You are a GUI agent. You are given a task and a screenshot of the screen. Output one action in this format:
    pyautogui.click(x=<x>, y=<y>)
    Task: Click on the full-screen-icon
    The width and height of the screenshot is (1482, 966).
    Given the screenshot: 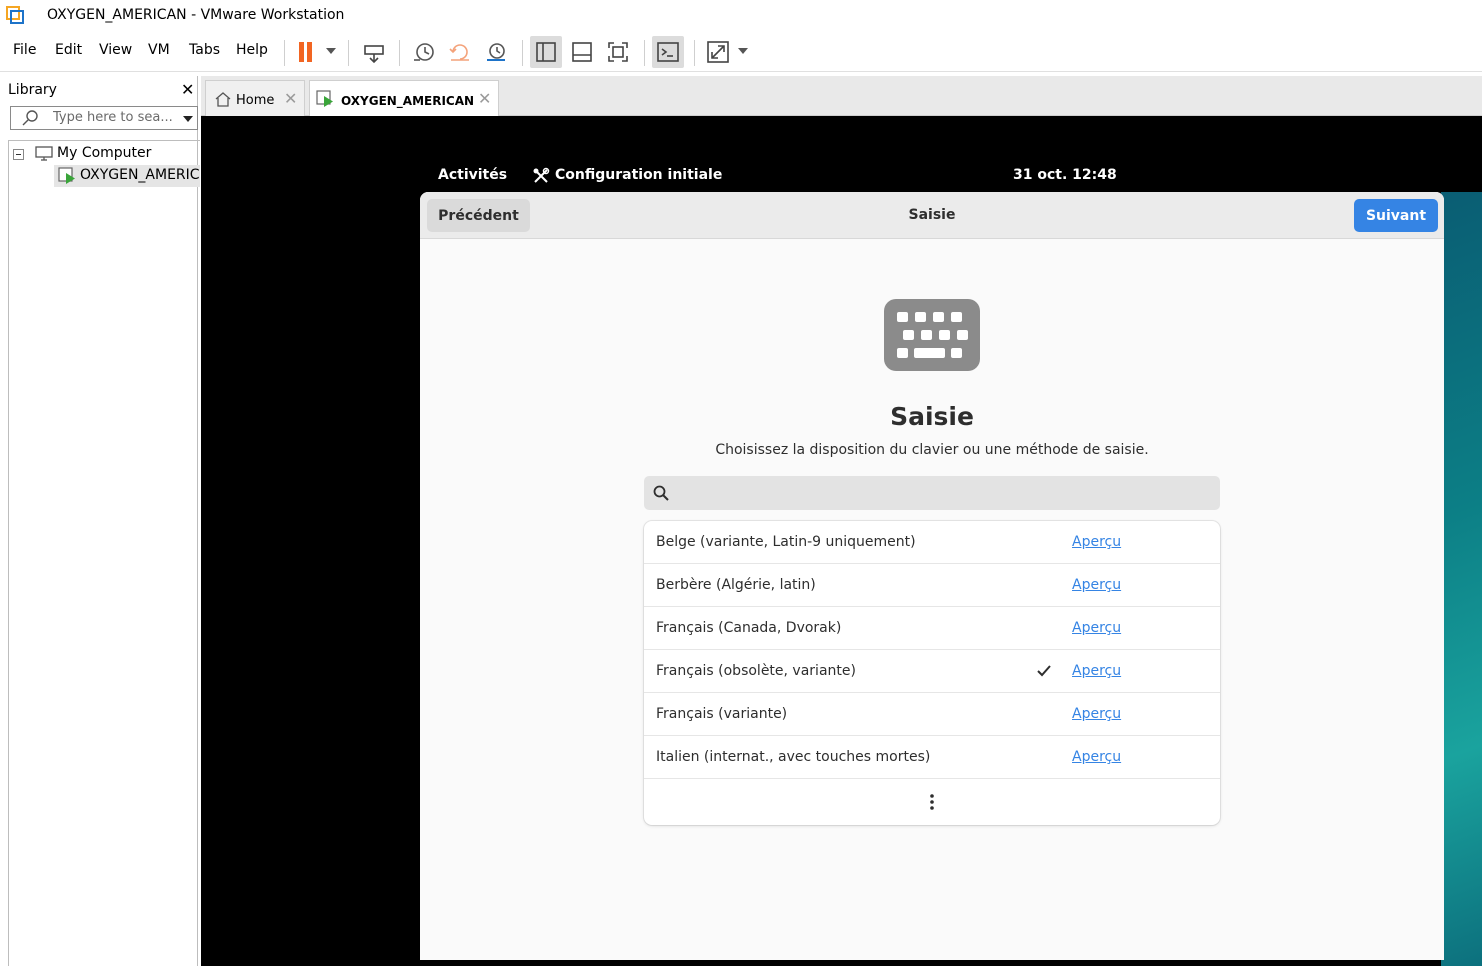 What is the action you would take?
    pyautogui.click(x=618, y=52)
    